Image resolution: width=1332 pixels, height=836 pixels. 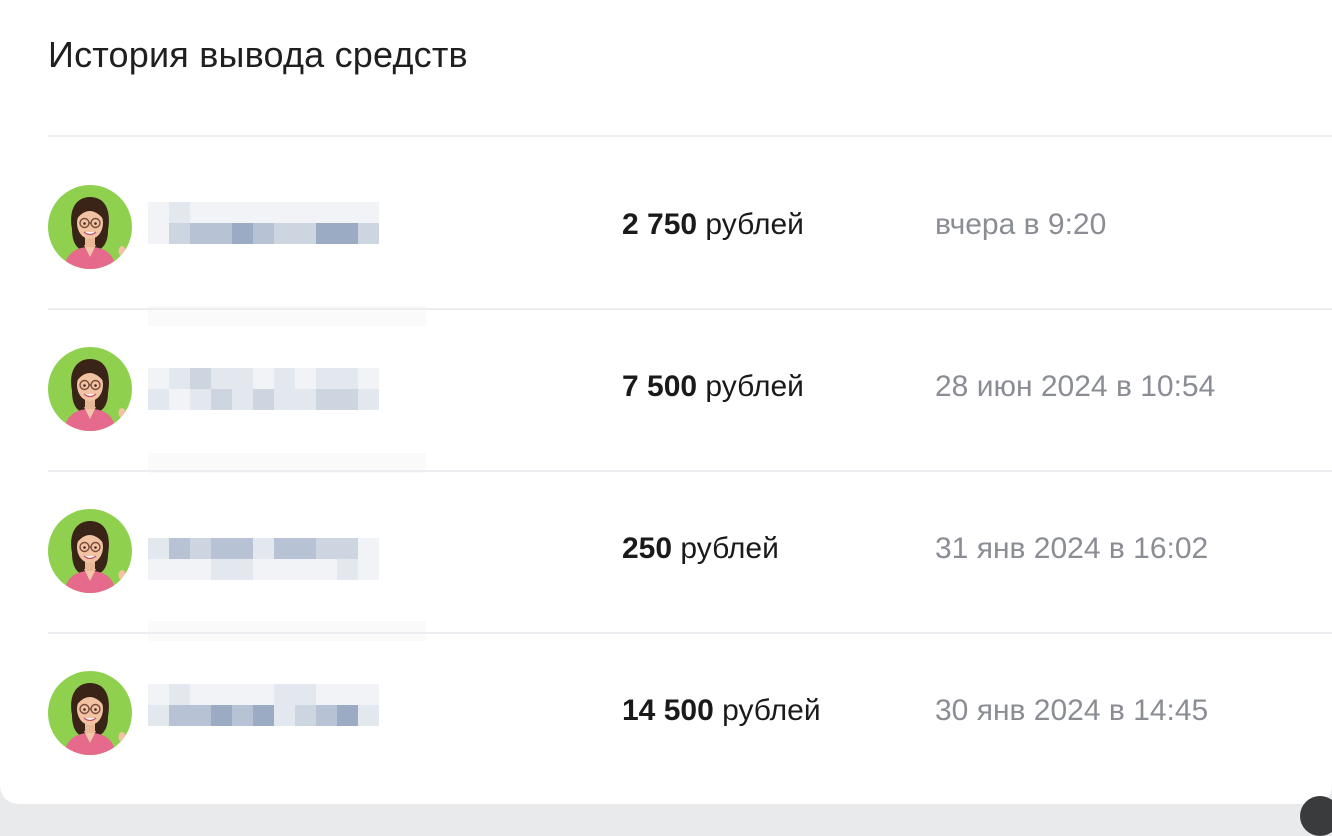 What do you see at coordinates (647, 548) in the screenshot?
I see `amount-value: 250` at bounding box center [647, 548].